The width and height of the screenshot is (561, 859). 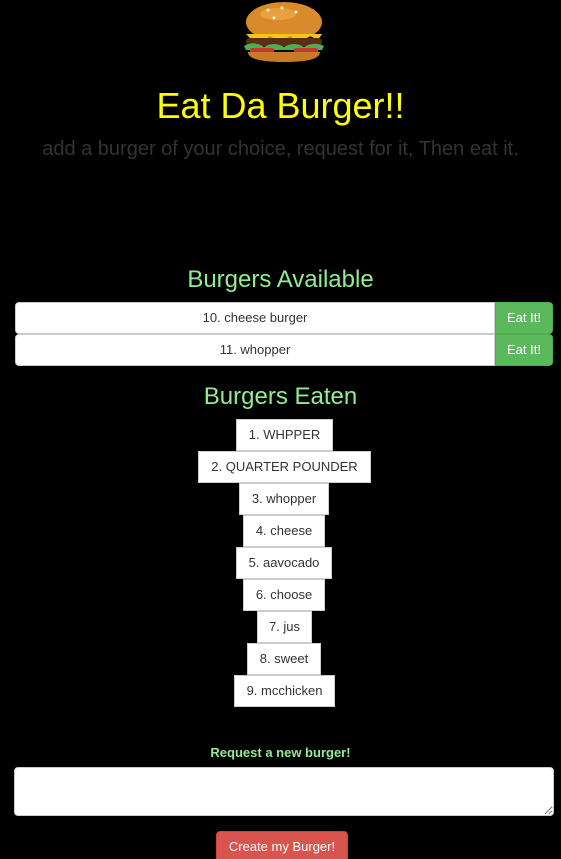 I want to click on create-burger-button: Create my Burger!, so click(x=282, y=845).